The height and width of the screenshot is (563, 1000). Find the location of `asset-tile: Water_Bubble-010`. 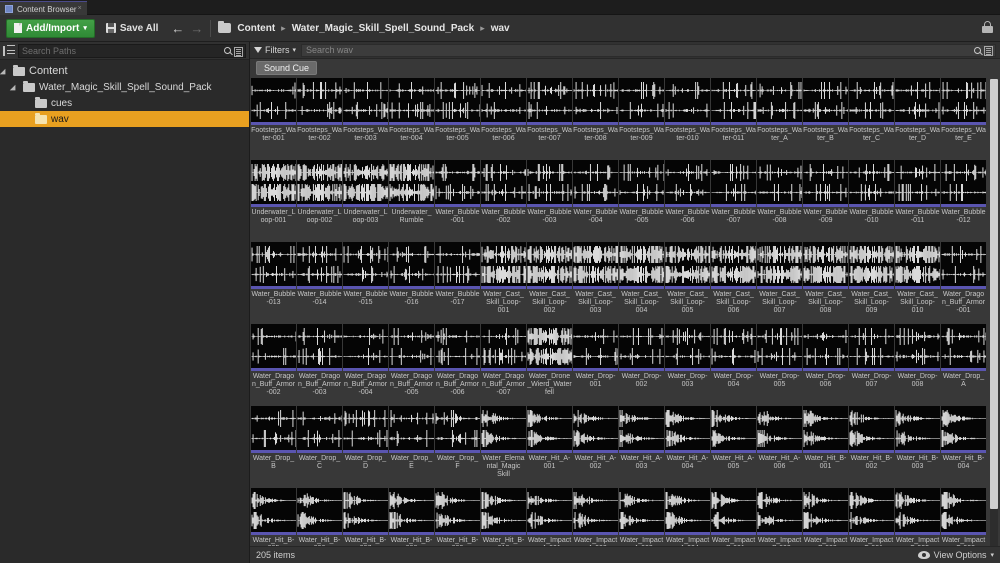

asset-tile: Water_Bubble-010 is located at coordinates (871, 201).